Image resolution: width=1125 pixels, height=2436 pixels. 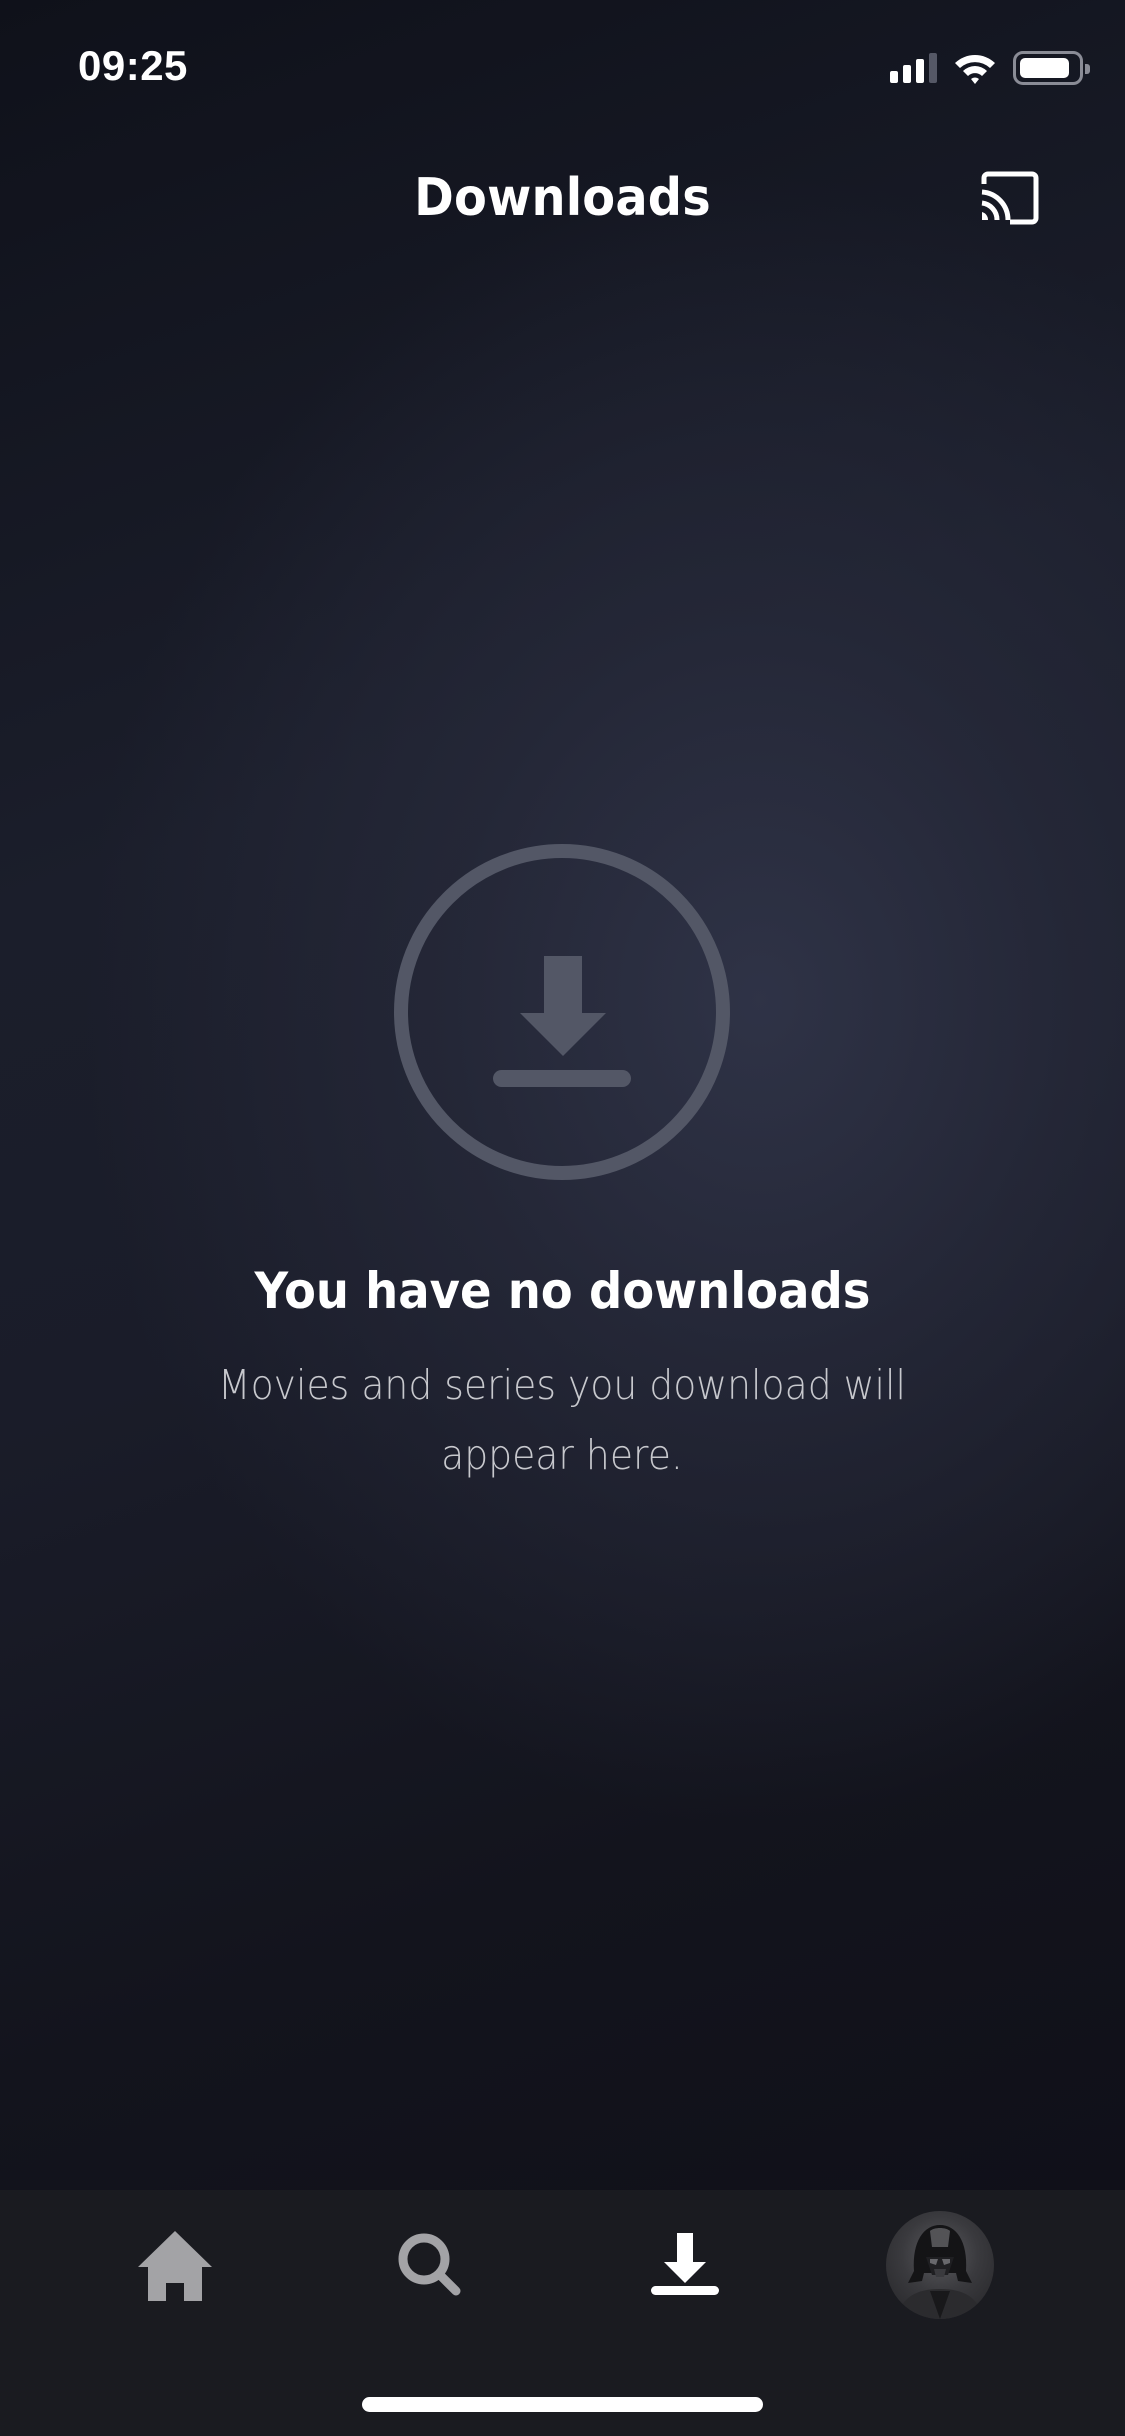 I want to click on cast-button, so click(x=1010, y=198).